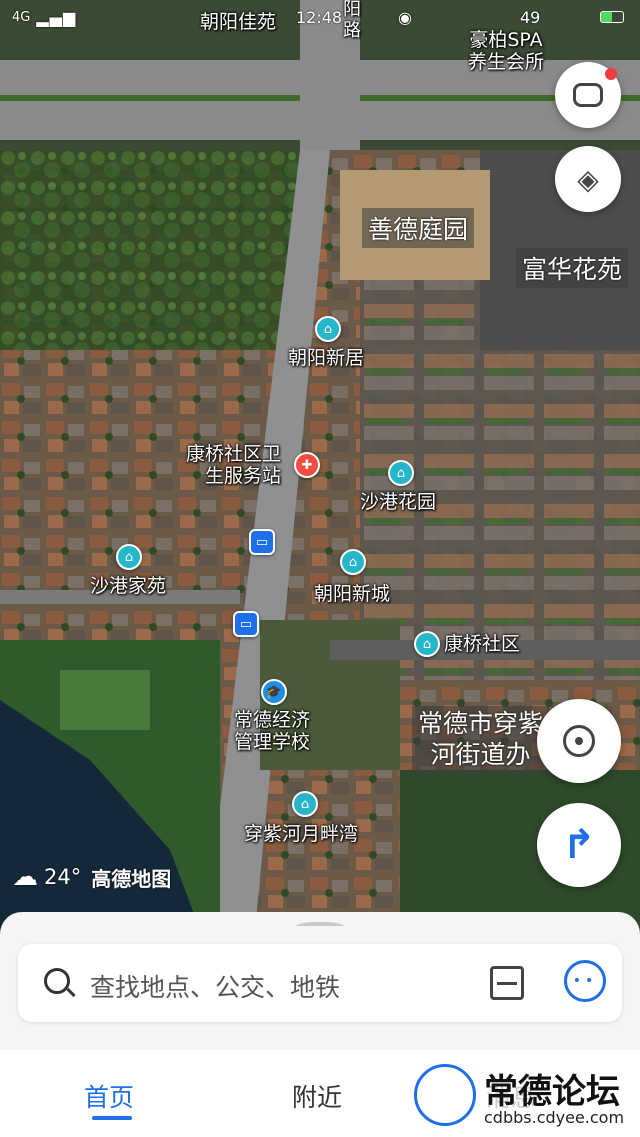 The image size is (640, 1137). What do you see at coordinates (585, 981) in the screenshot?
I see `voice-assistant-icon: ••` at bounding box center [585, 981].